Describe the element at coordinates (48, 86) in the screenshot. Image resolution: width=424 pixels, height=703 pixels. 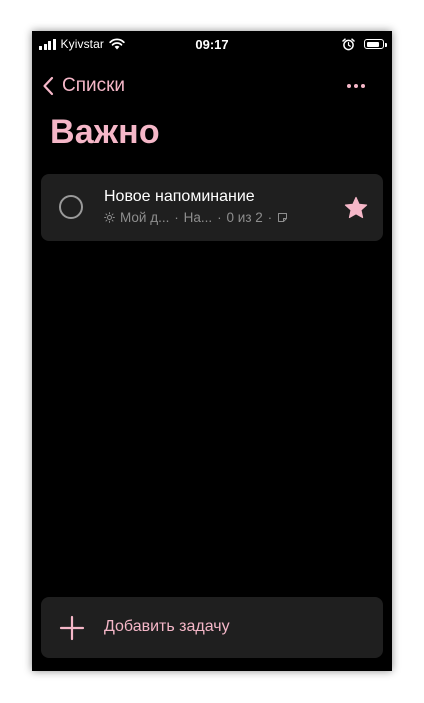
I see `chevron-left-icon` at that location.